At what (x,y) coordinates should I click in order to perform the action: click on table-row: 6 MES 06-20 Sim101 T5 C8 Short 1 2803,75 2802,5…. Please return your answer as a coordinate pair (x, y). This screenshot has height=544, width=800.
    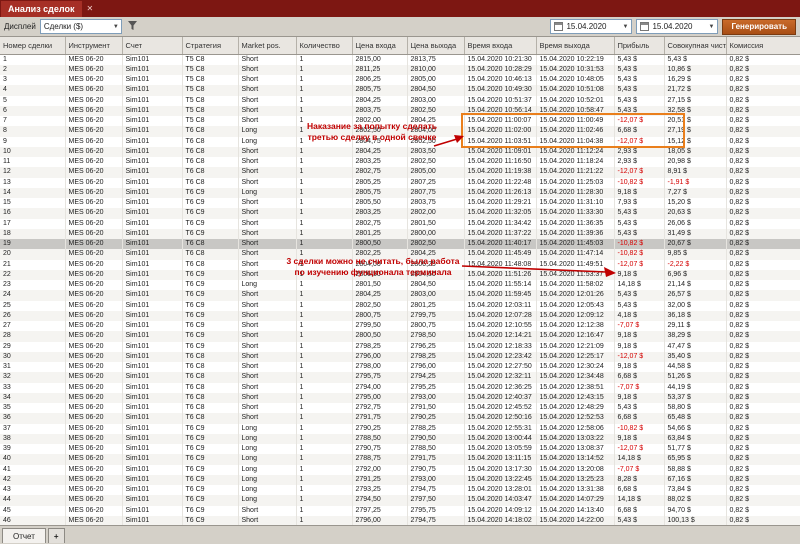
    Looking at the image, I should click on (400, 110).